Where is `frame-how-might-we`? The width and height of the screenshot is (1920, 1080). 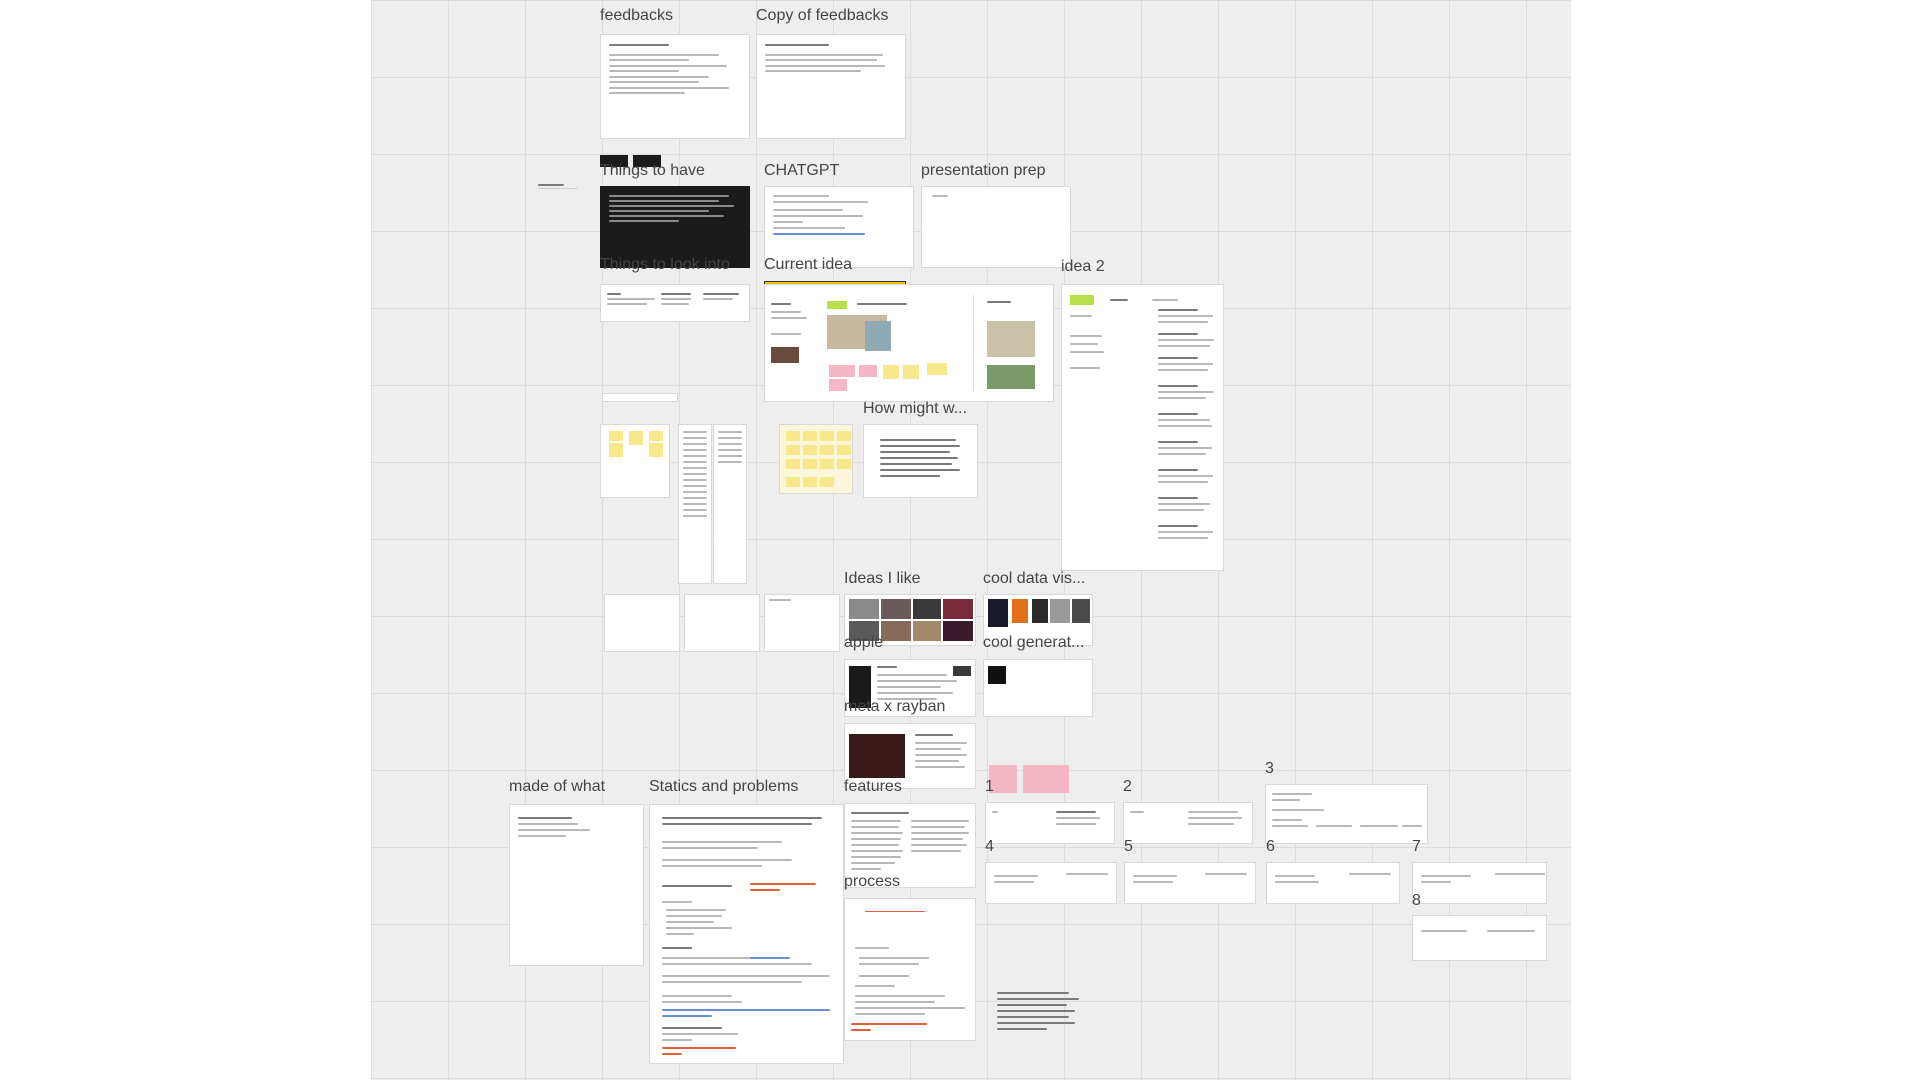 frame-how-might-we is located at coordinates (920, 461).